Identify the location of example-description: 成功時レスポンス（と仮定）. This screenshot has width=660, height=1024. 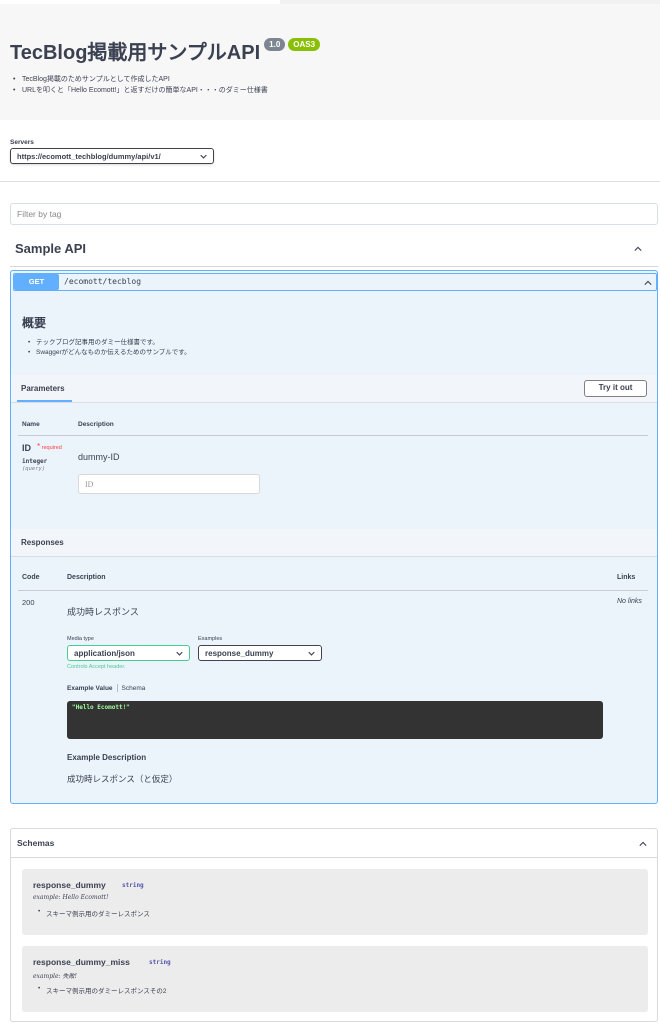
(122, 779).